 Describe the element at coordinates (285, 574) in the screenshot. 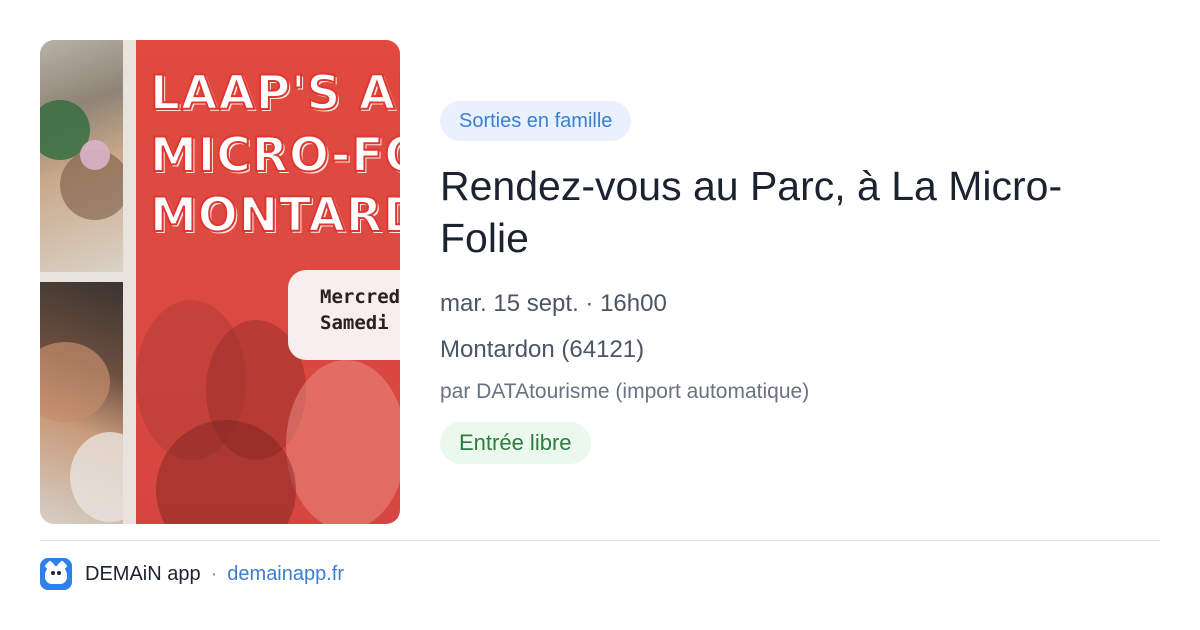

I see `app-url-link: demainapp.fr` at that location.